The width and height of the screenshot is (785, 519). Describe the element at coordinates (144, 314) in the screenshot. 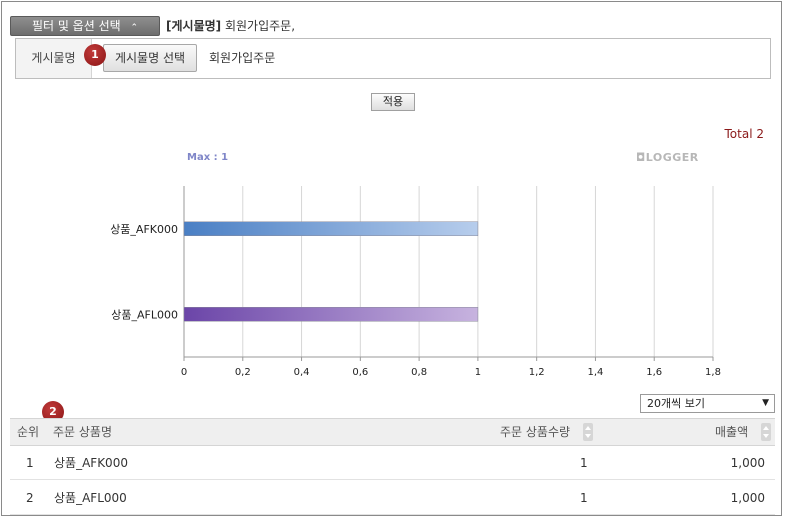

I see `category-label: 상품_AFL000` at that location.